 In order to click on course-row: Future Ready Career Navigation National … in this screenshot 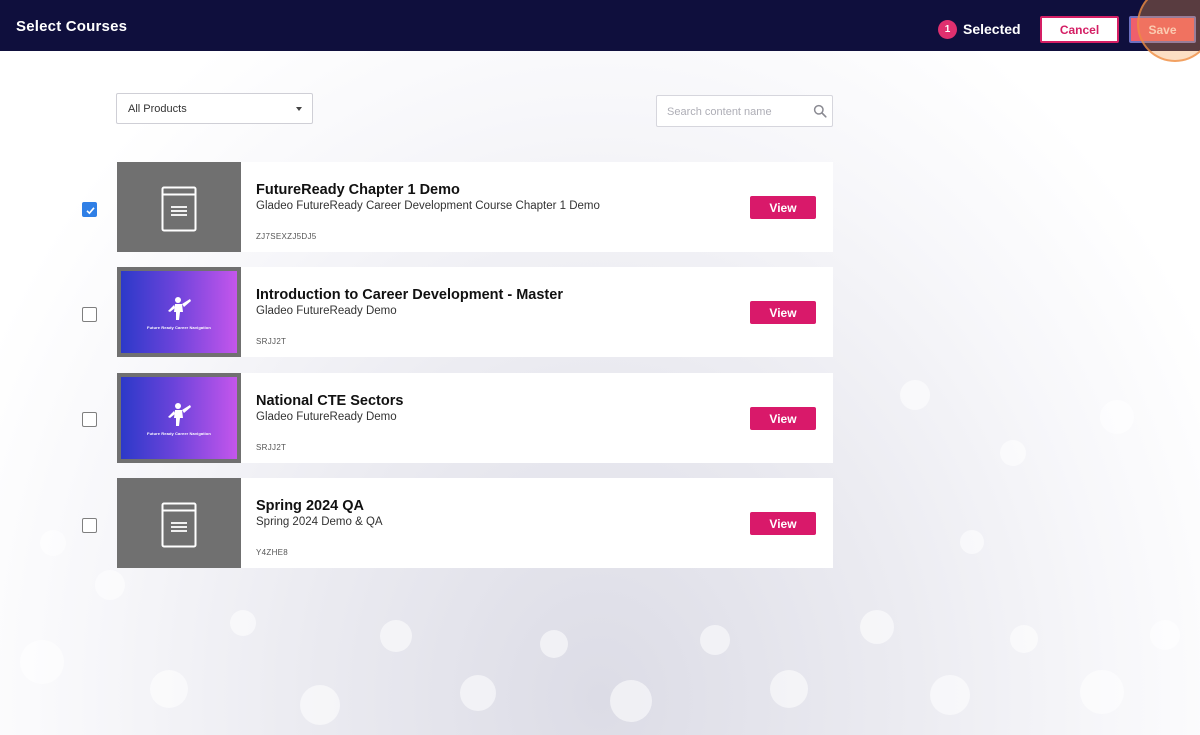, I will do `click(475, 418)`.